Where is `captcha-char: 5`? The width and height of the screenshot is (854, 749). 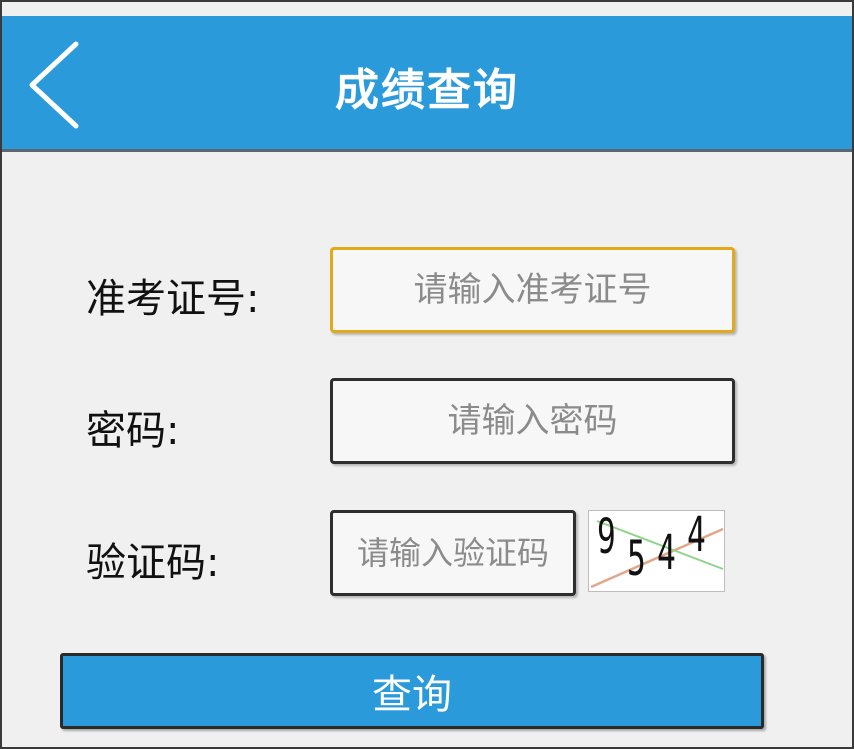 captcha-char: 5 is located at coordinates (636, 559).